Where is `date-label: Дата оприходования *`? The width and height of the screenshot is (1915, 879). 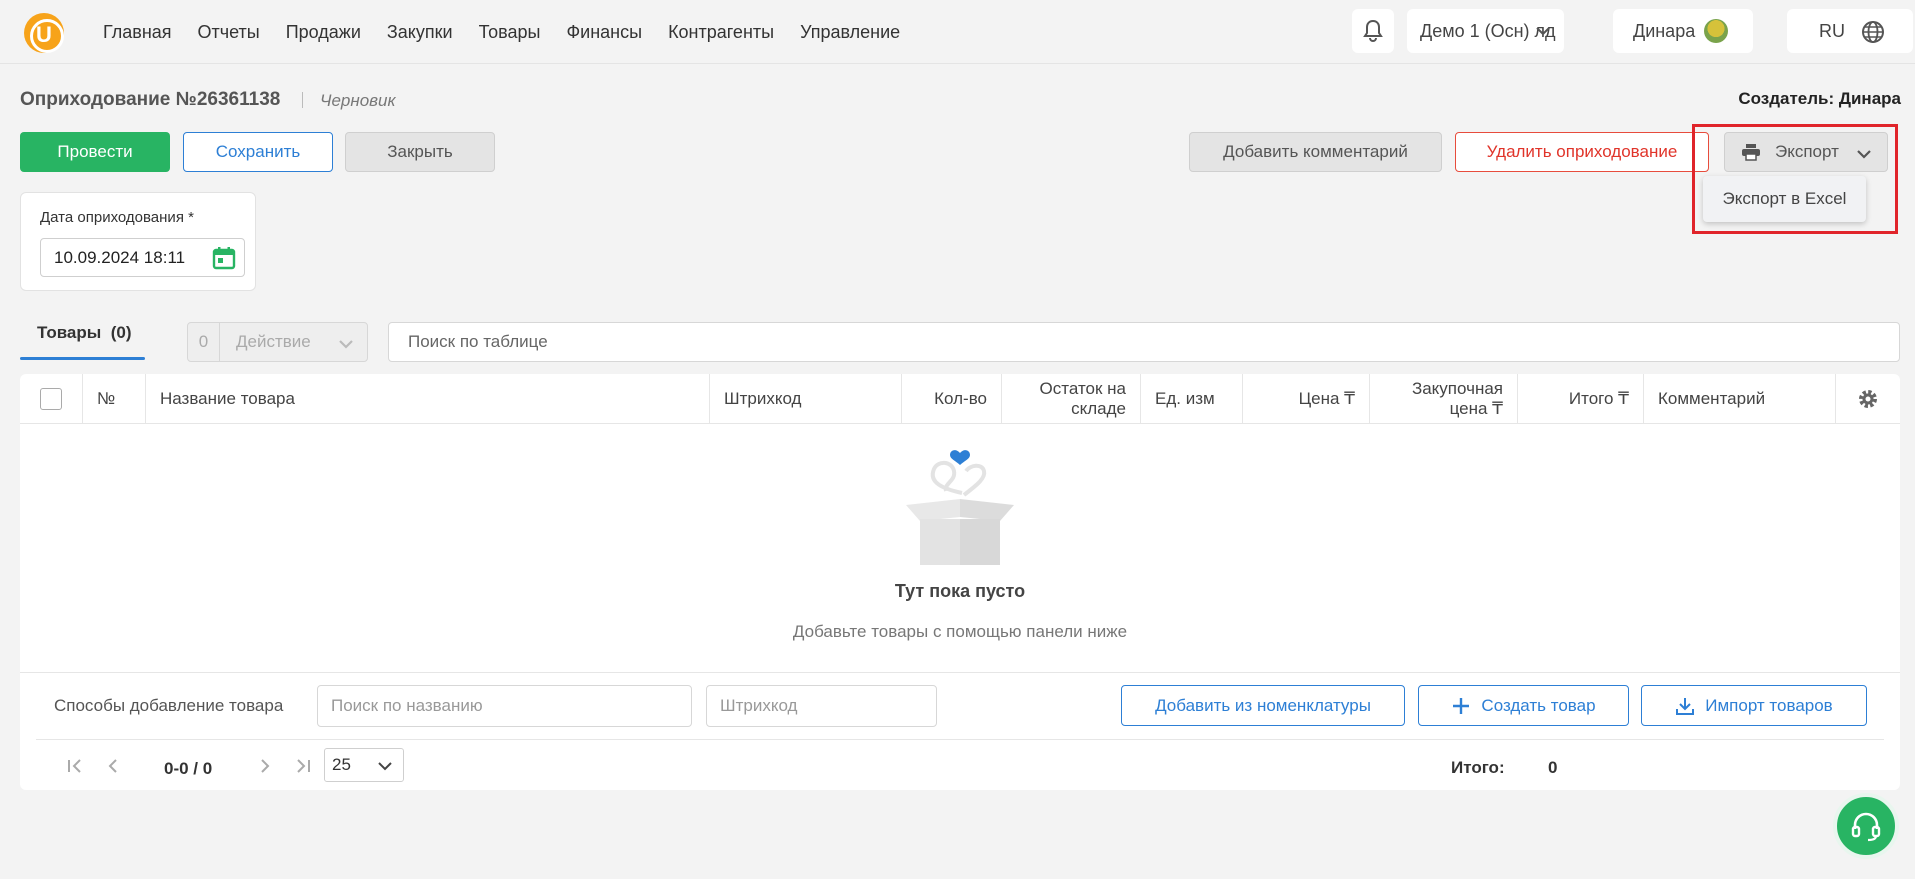 date-label: Дата оприходования * is located at coordinates (117, 217).